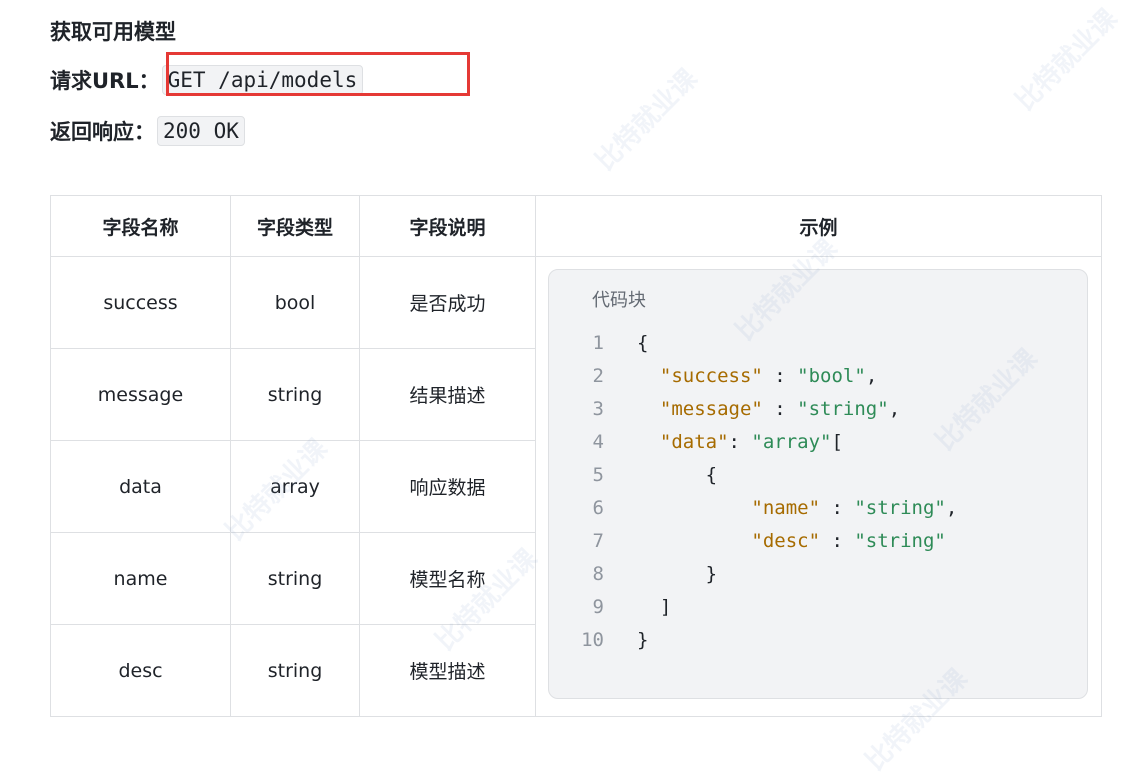 The width and height of the screenshot is (1125, 778). I want to click on field-name-cell: name, so click(140, 578).